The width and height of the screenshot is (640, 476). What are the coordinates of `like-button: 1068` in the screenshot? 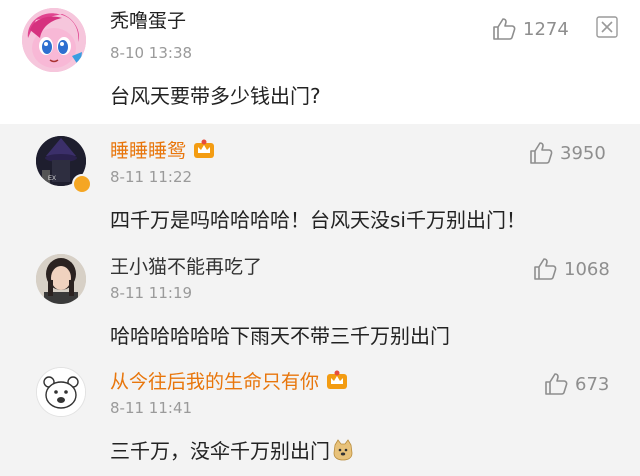 It's located at (571, 269).